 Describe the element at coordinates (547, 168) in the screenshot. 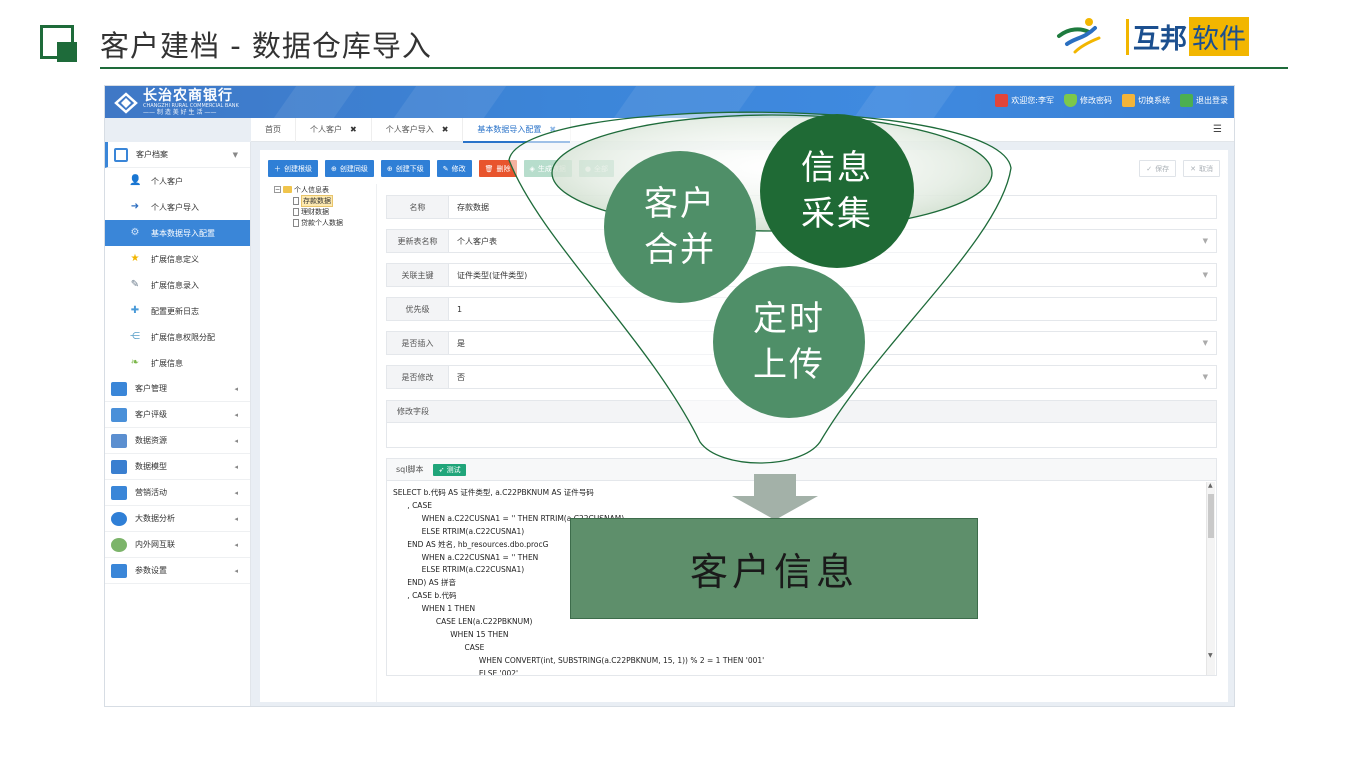

I see `generate-data-button: ◈ 生成数据` at that location.